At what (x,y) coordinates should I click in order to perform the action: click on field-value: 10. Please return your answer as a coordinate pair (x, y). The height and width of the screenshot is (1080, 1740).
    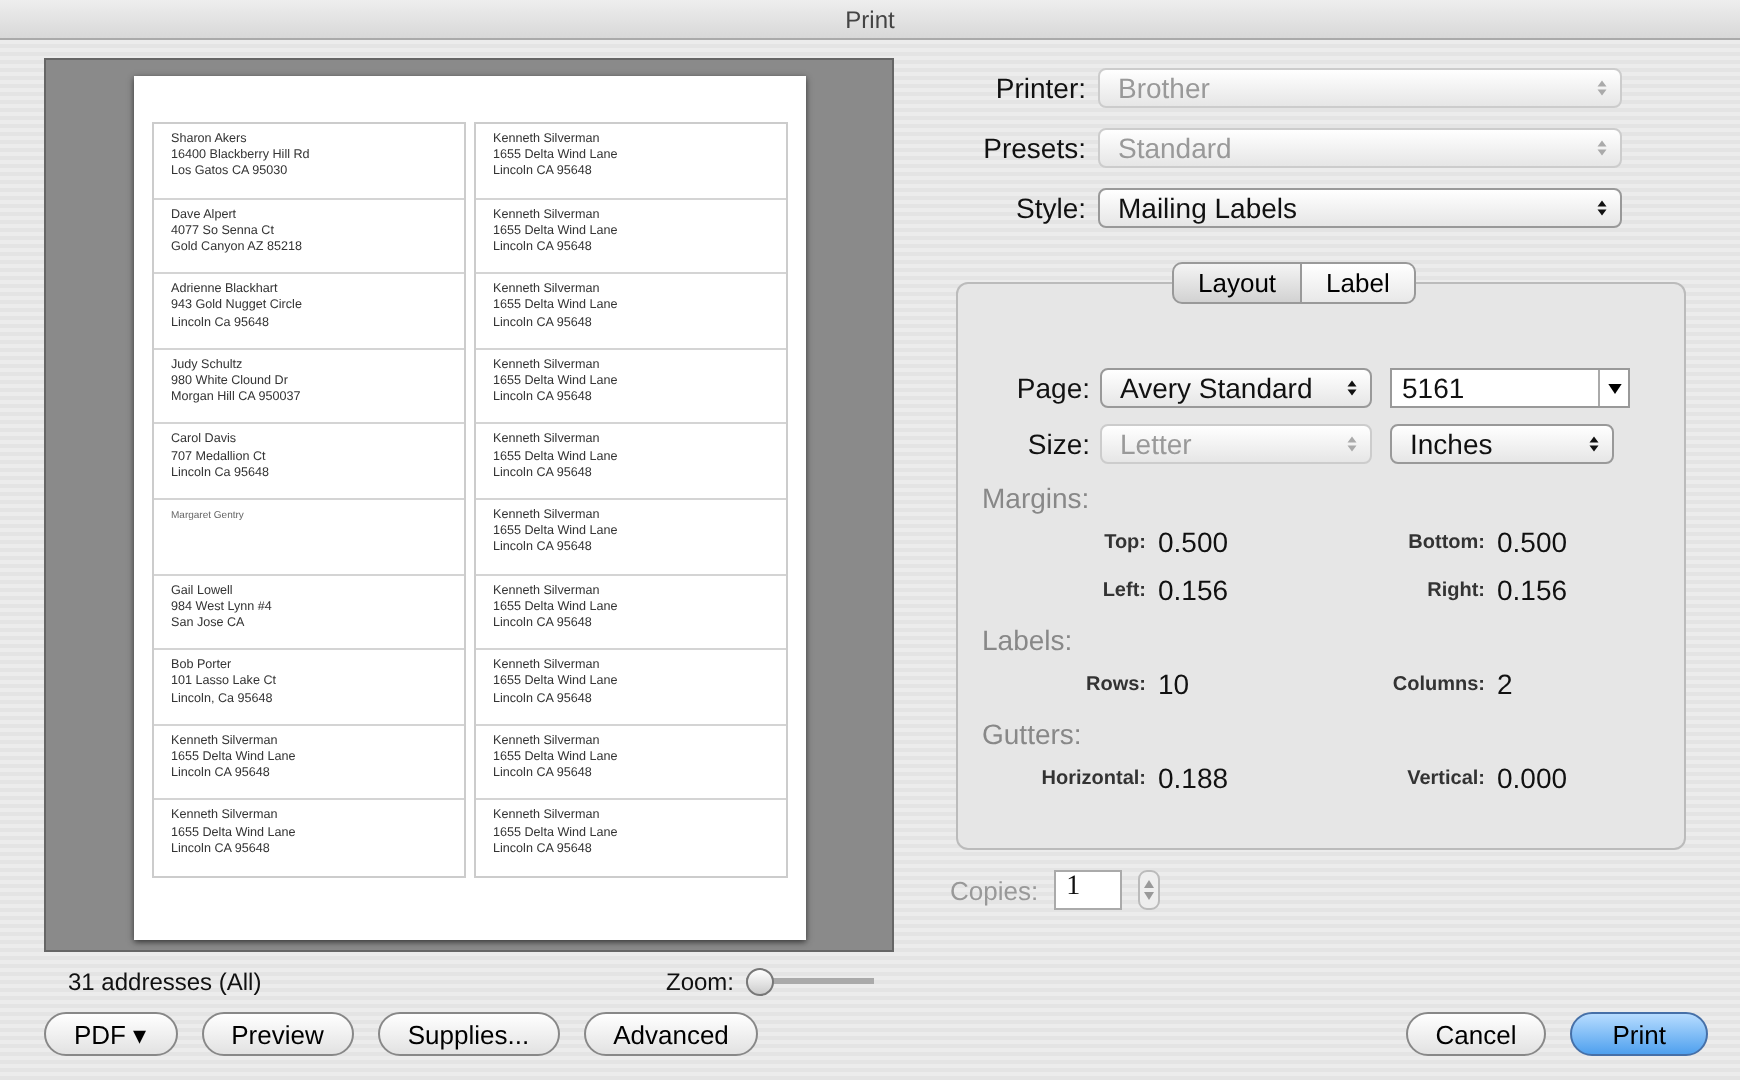
    Looking at the image, I should click on (1174, 684).